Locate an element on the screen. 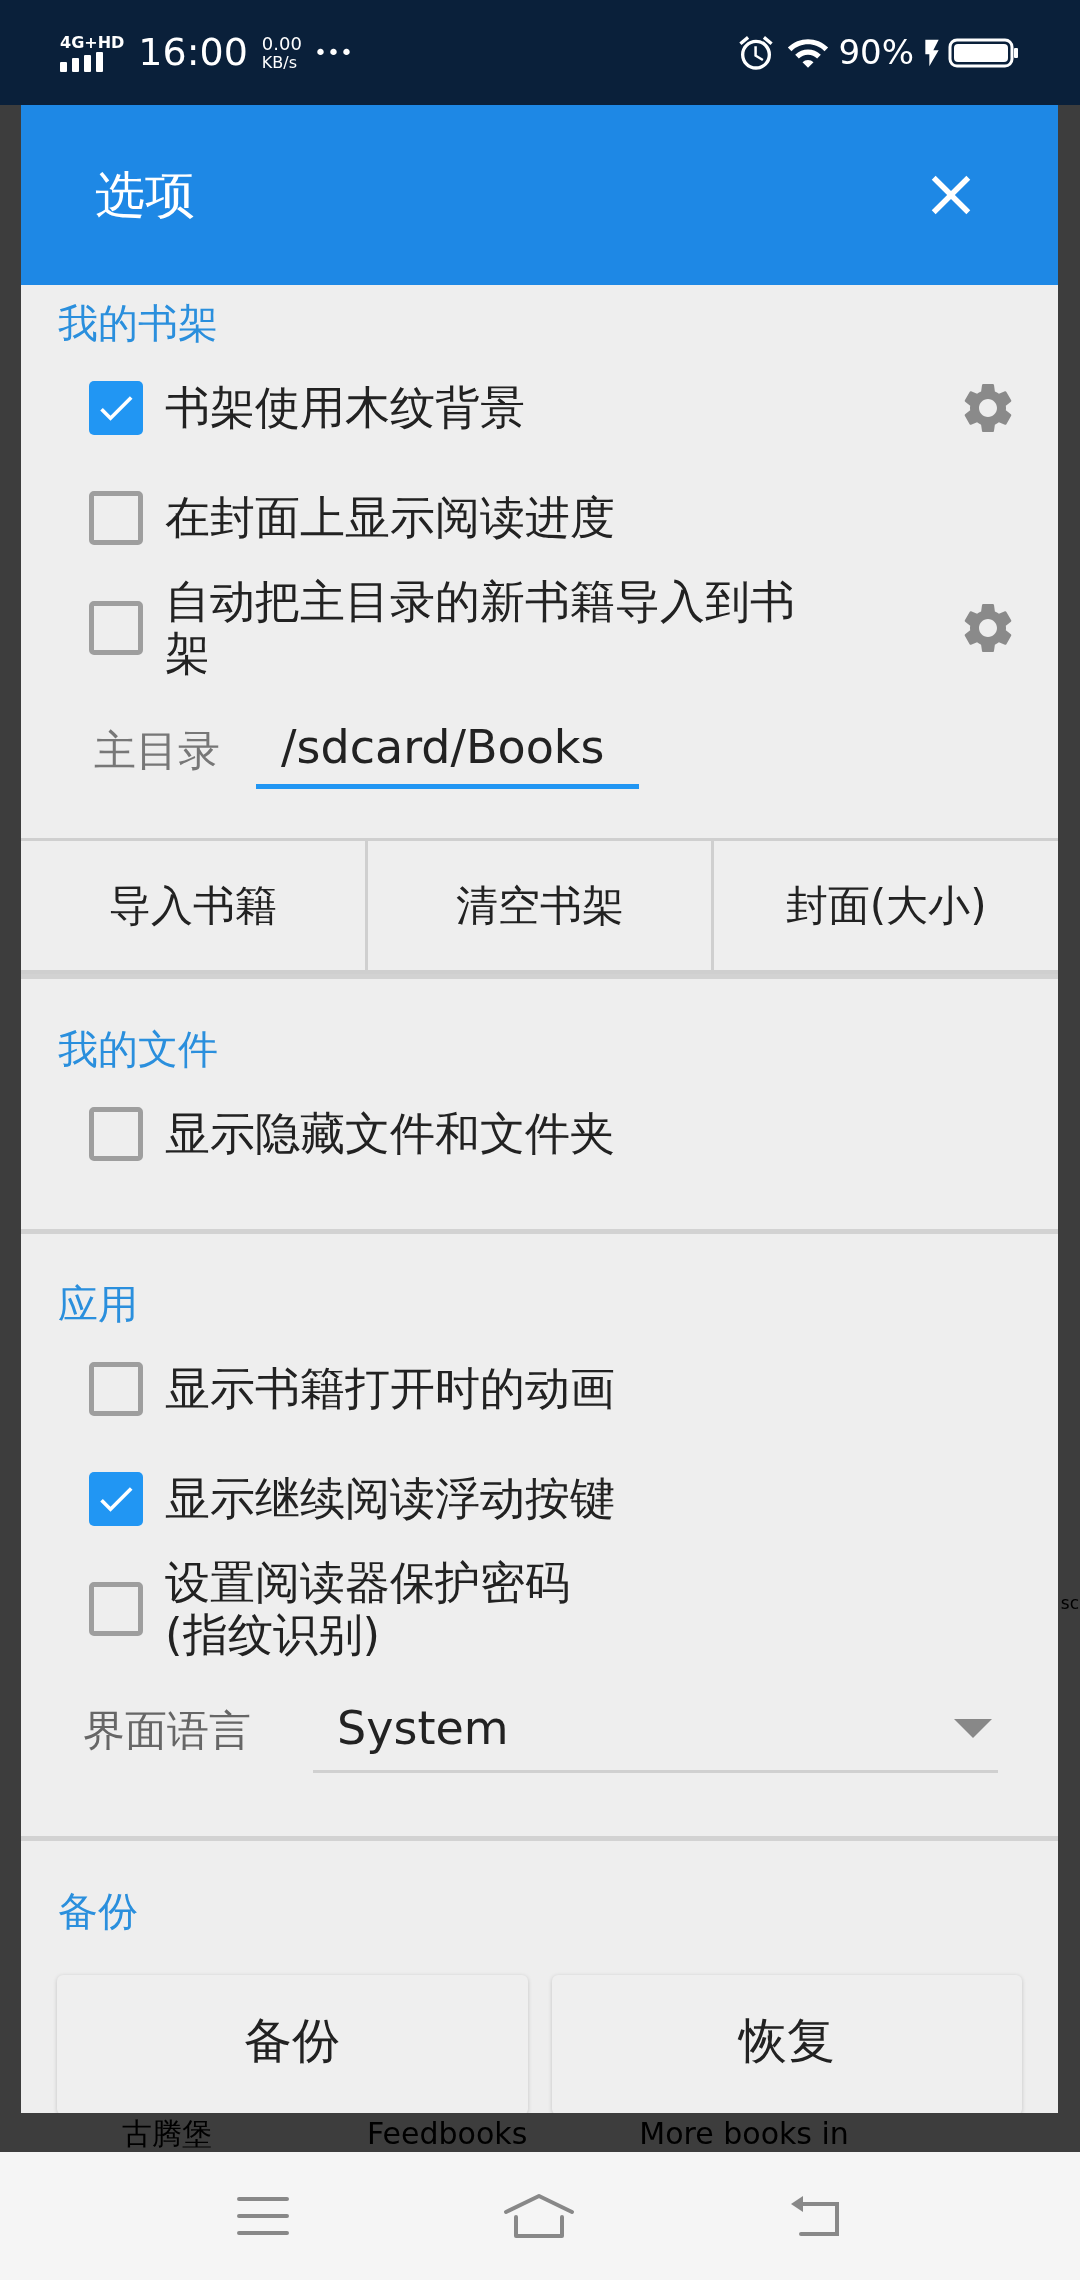 The image size is (1080, 2280). section-title: 我的书架 is located at coordinates (138, 323).